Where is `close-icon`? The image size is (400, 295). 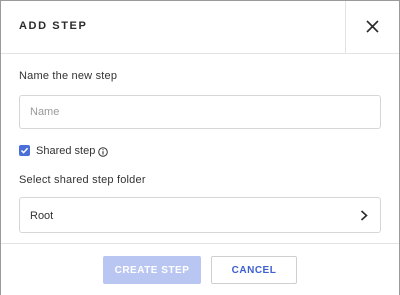 close-icon is located at coordinates (372, 26).